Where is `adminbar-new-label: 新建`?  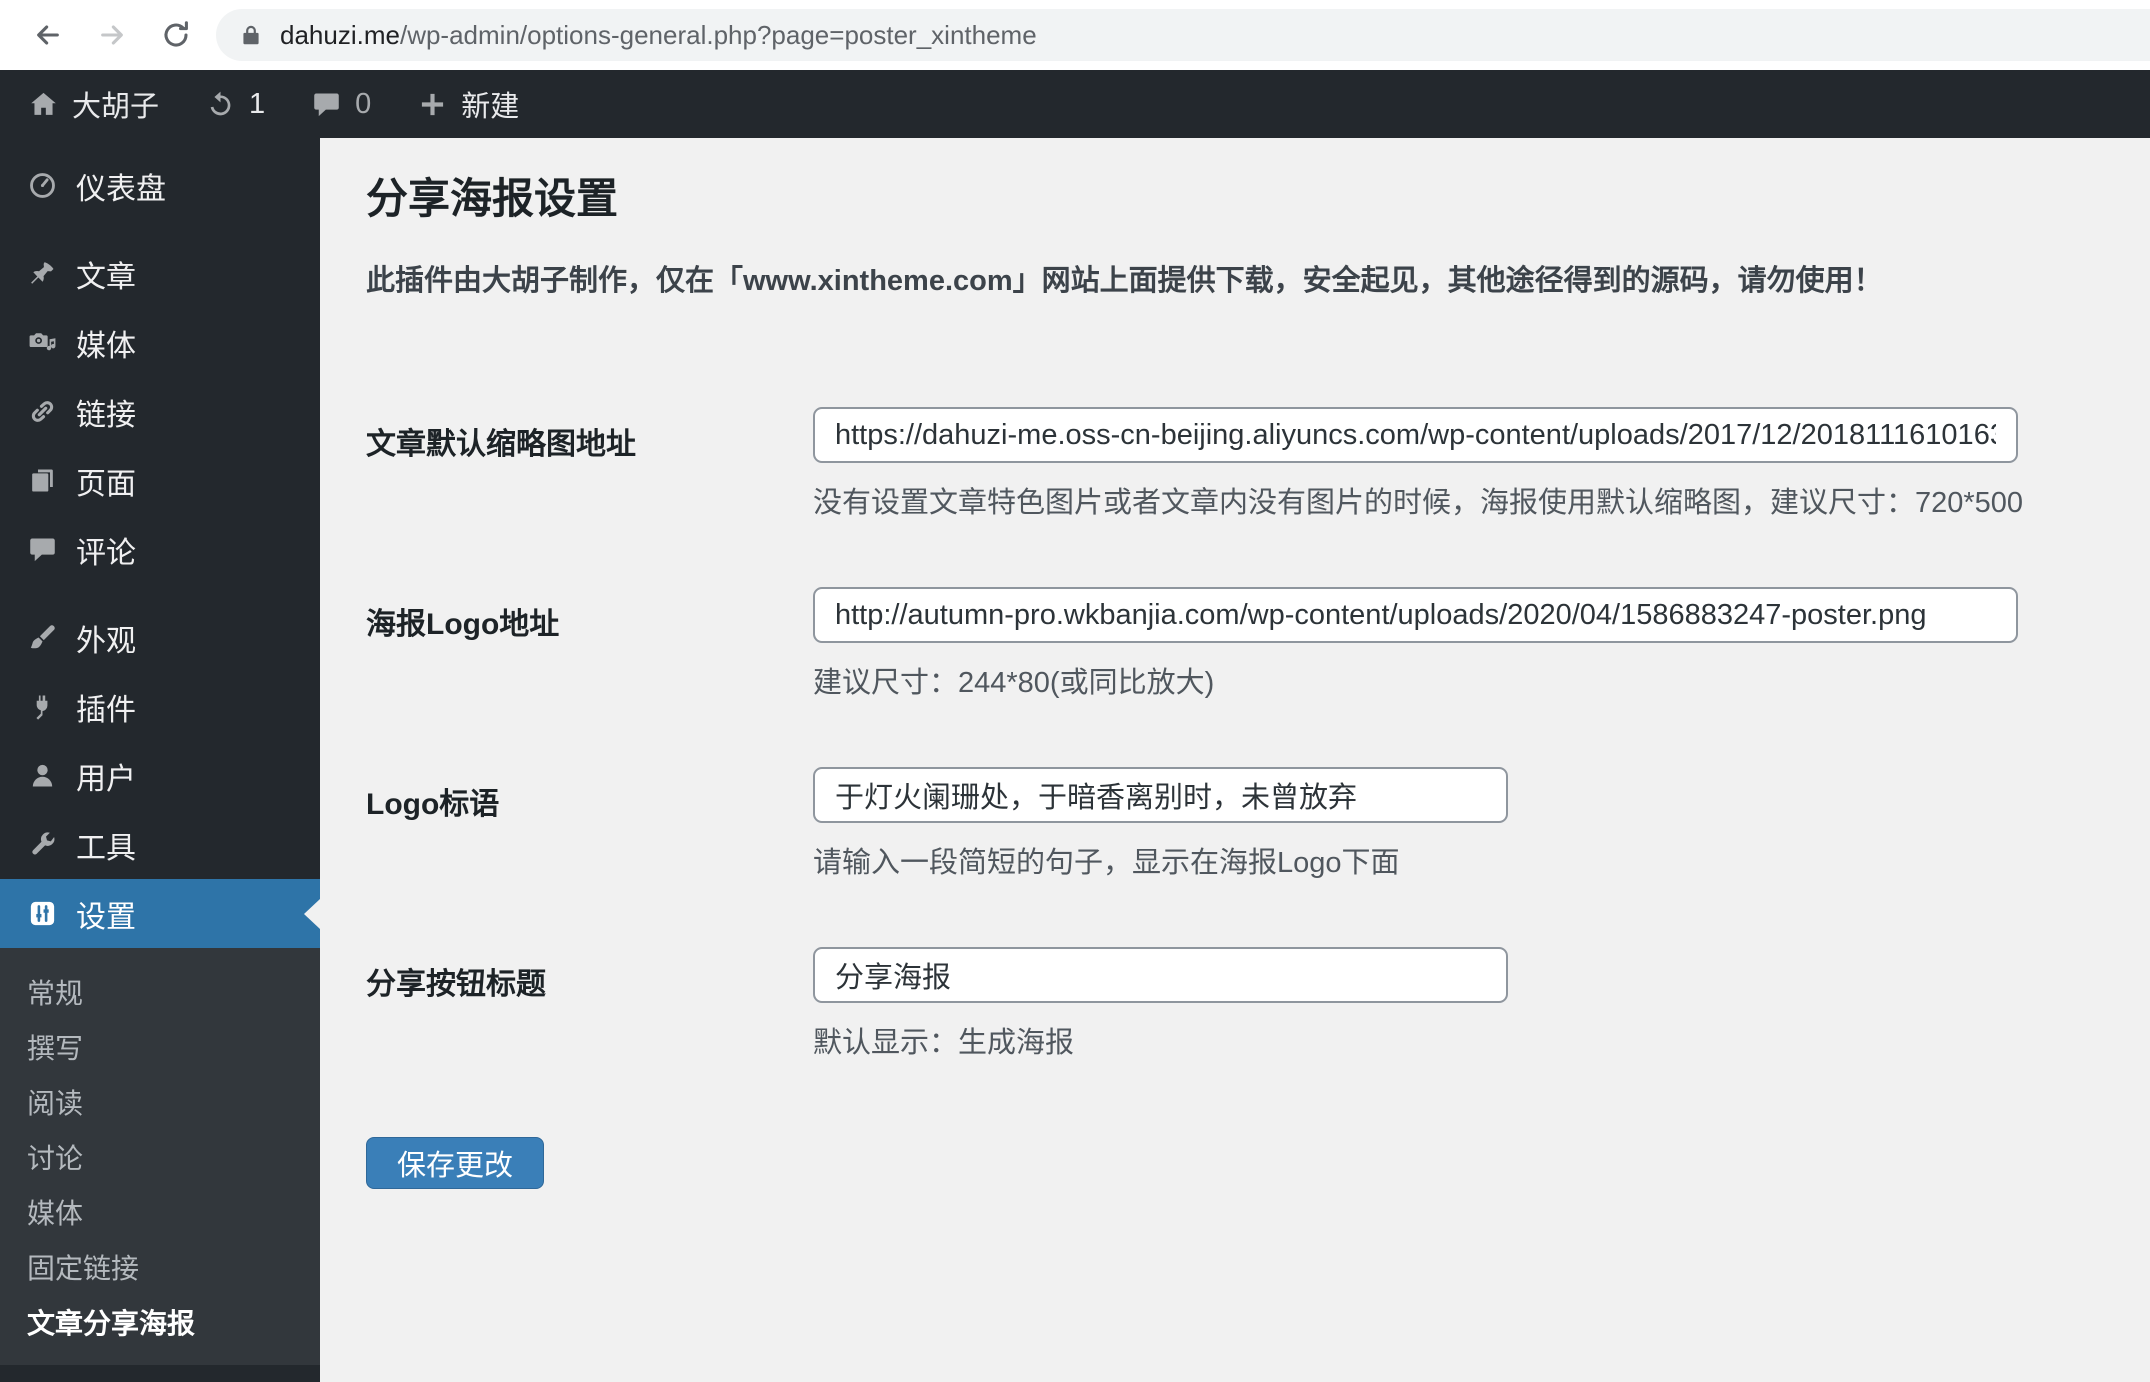
adminbar-new-label: 新建 is located at coordinates (490, 107).